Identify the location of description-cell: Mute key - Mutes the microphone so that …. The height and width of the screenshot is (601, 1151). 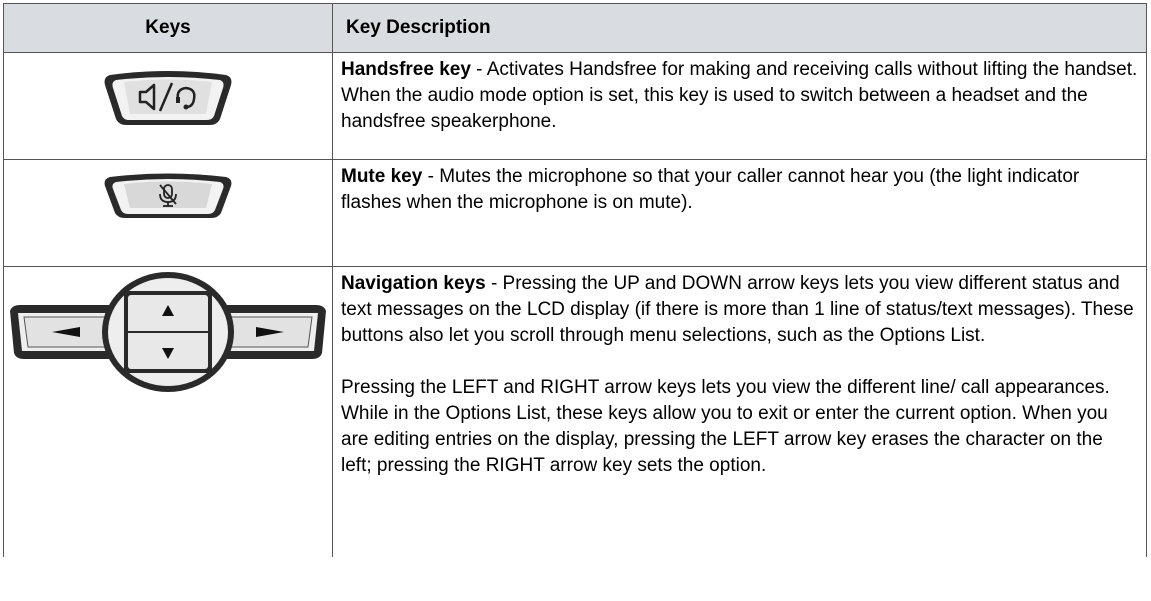
(739, 213).